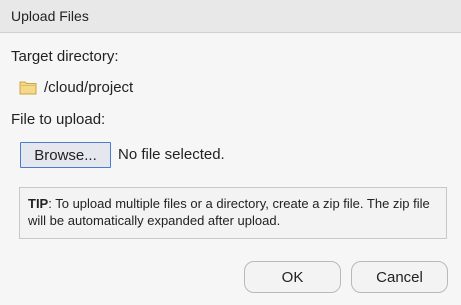 This screenshot has height=305, width=461. What do you see at coordinates (50, 16) in the screenshot?
I see `dialog-title: Upload Files` at bounding box center [50, 16].